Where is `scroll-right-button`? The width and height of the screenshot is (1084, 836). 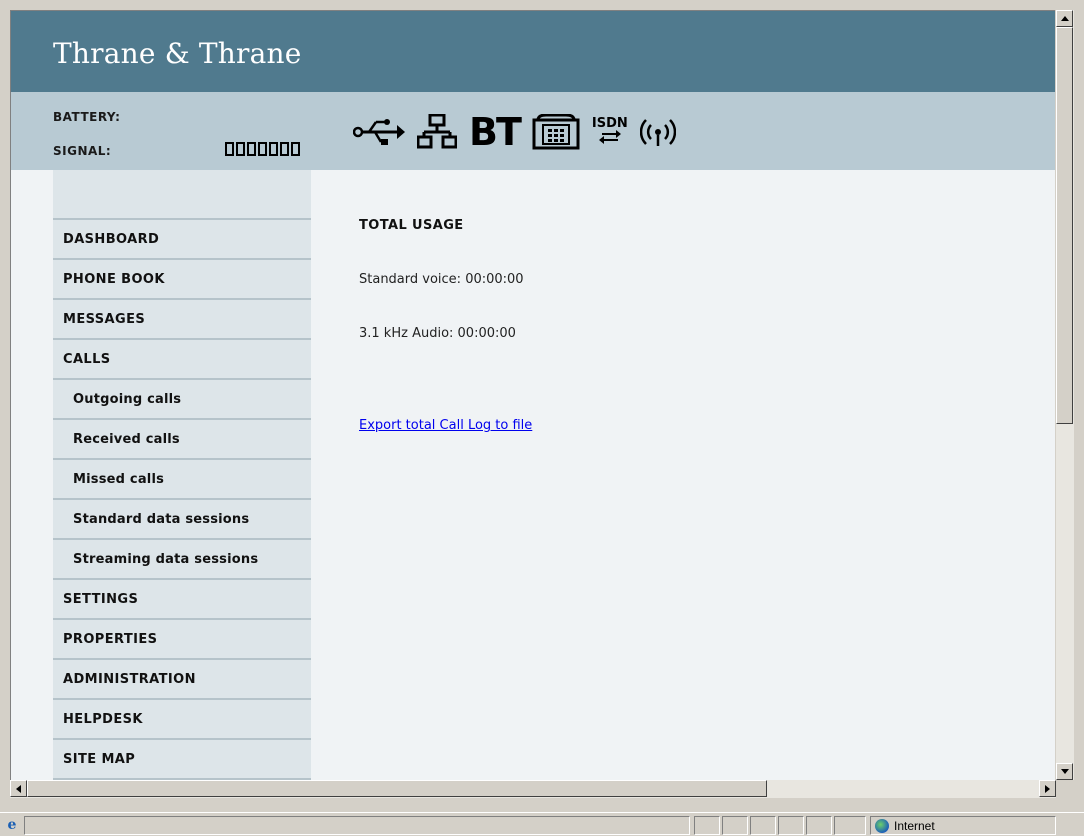 scroll-right-button is located at coordinates (1047, 788).